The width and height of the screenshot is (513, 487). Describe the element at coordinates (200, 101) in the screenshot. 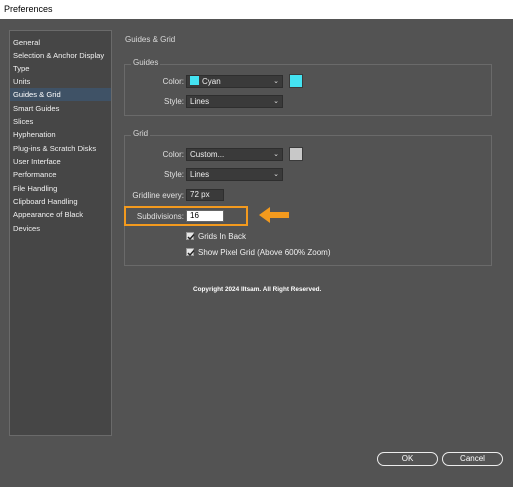

I see `guides-style-value: Lines` at that location.